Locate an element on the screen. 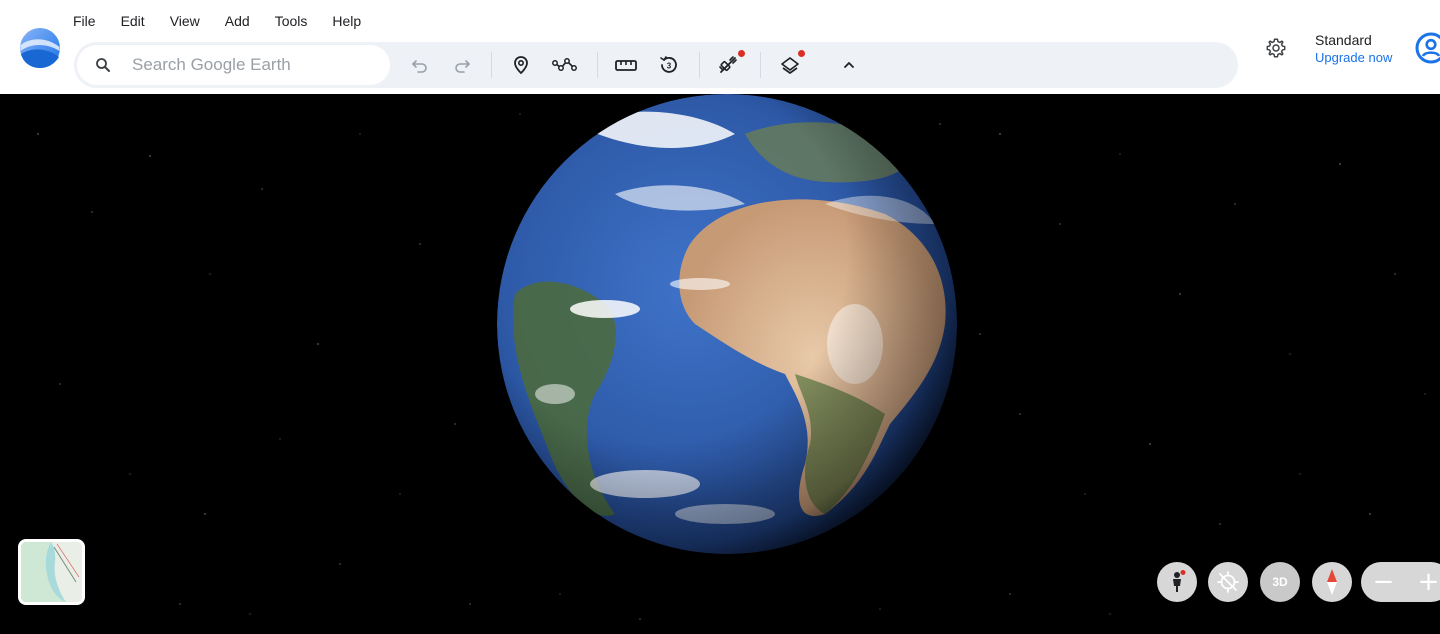 The image size is (1440, 634). map-style-icon is located at coordinates (790, 65).